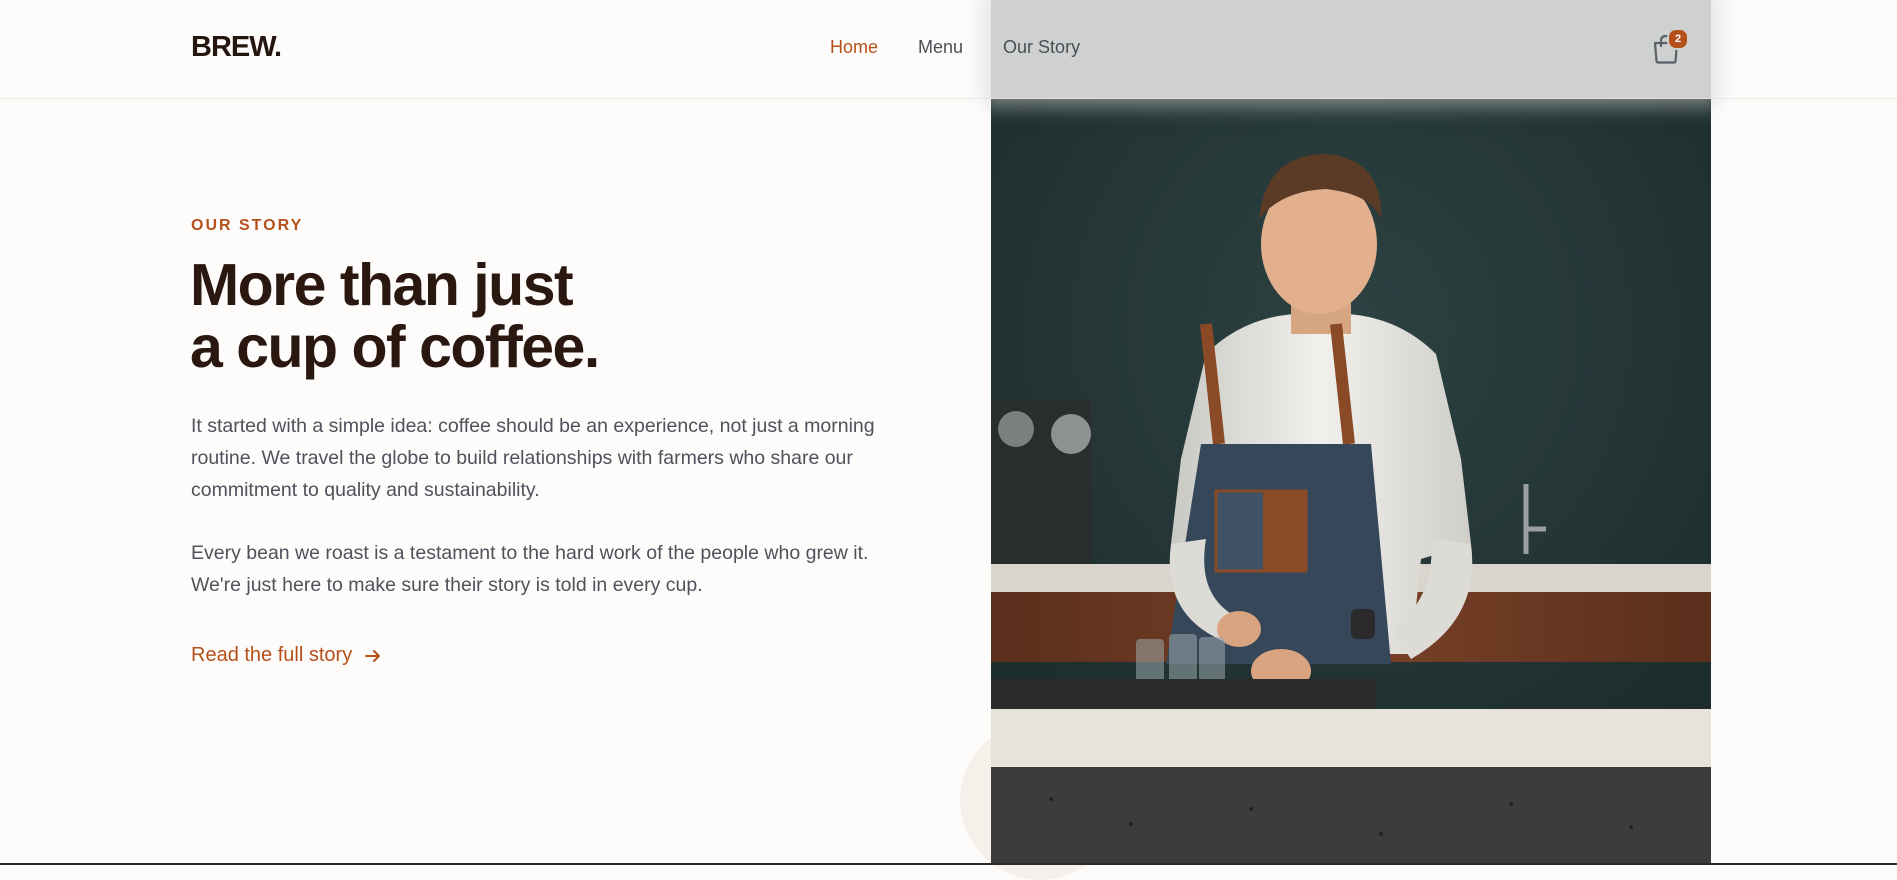  I want to click on cta-label: Read the full story, so click(272, 655).